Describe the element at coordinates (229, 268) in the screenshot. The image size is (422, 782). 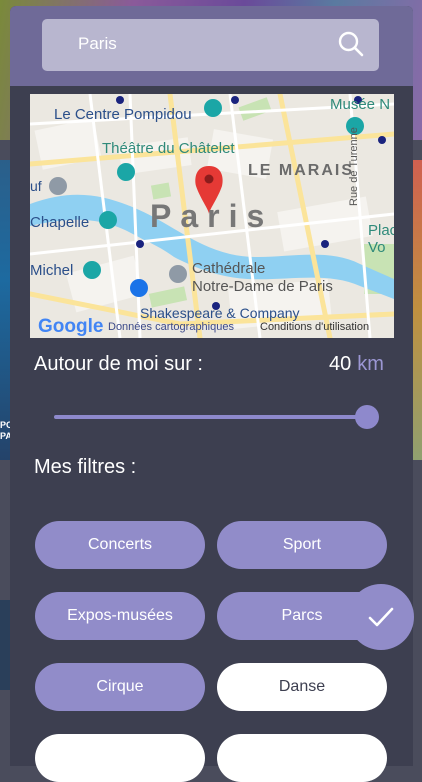
I see `map-label-cathedrale-1: Cathédrale` at that location.